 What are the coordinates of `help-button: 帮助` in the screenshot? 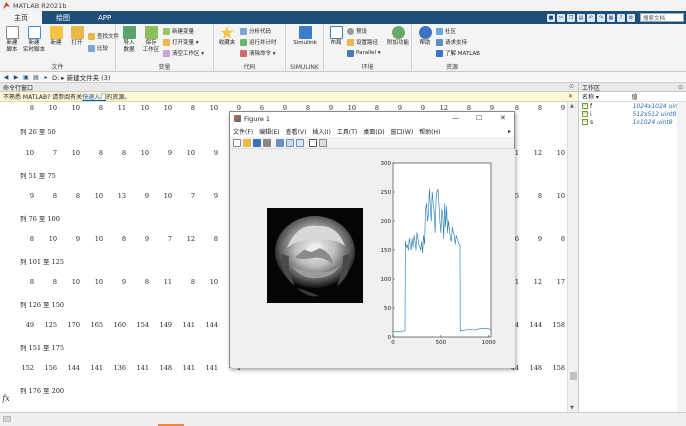 It's located at (425, 36).